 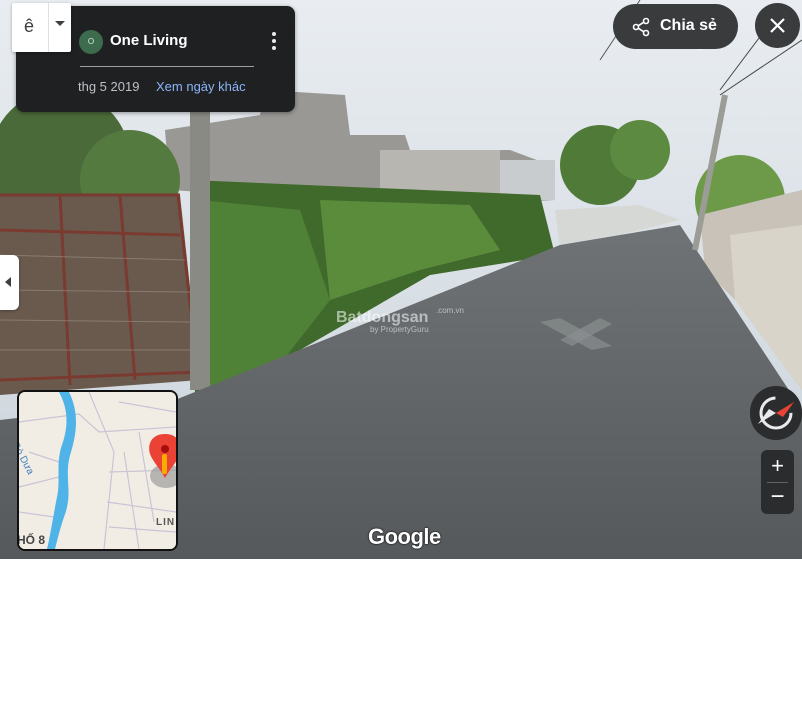 I want to click on watermark-domain: .com.vn, so click(x=450, y=310).